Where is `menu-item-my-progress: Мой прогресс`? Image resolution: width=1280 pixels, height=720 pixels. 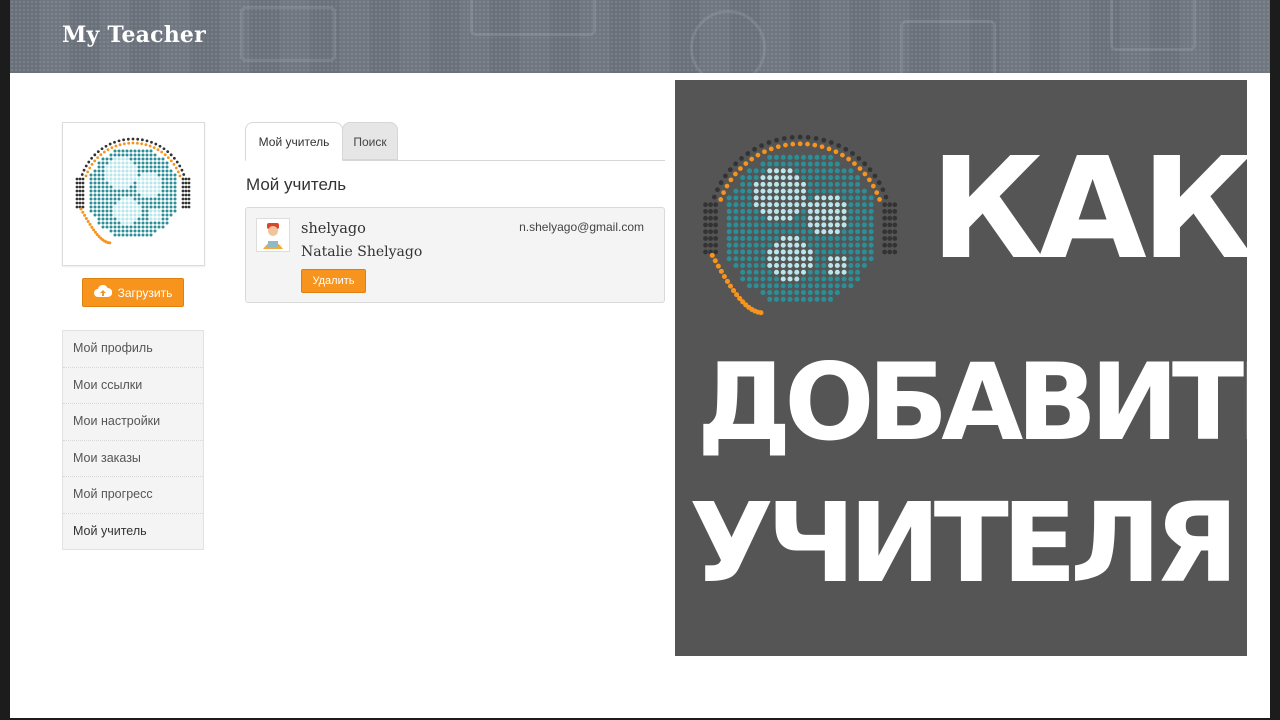
menu-item-my-progress: Мой прогресс is located at coordinates (133, 495).